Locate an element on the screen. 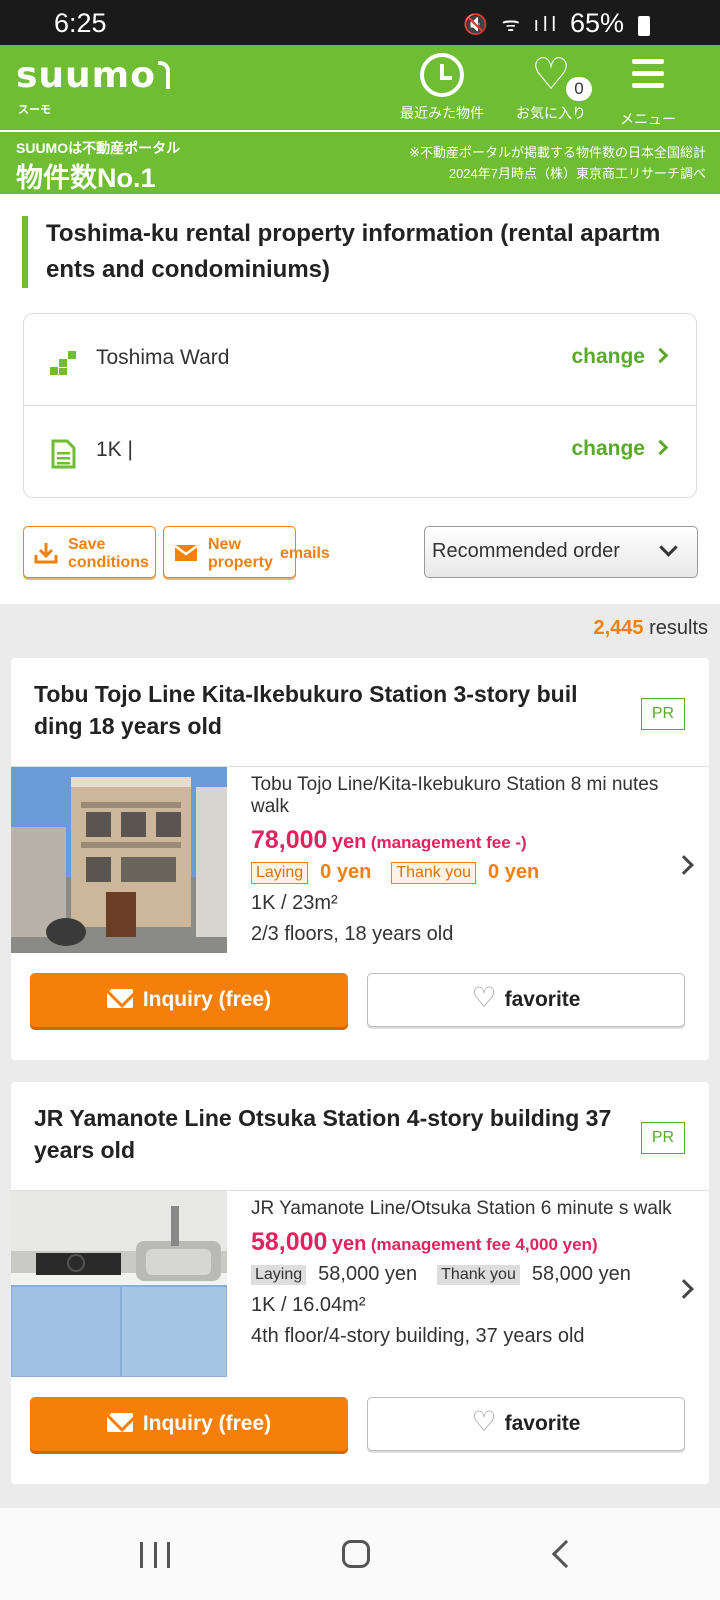 The width and height of the screenshot is (720, 1600). battery-icon is located at coordinates (644, 25).